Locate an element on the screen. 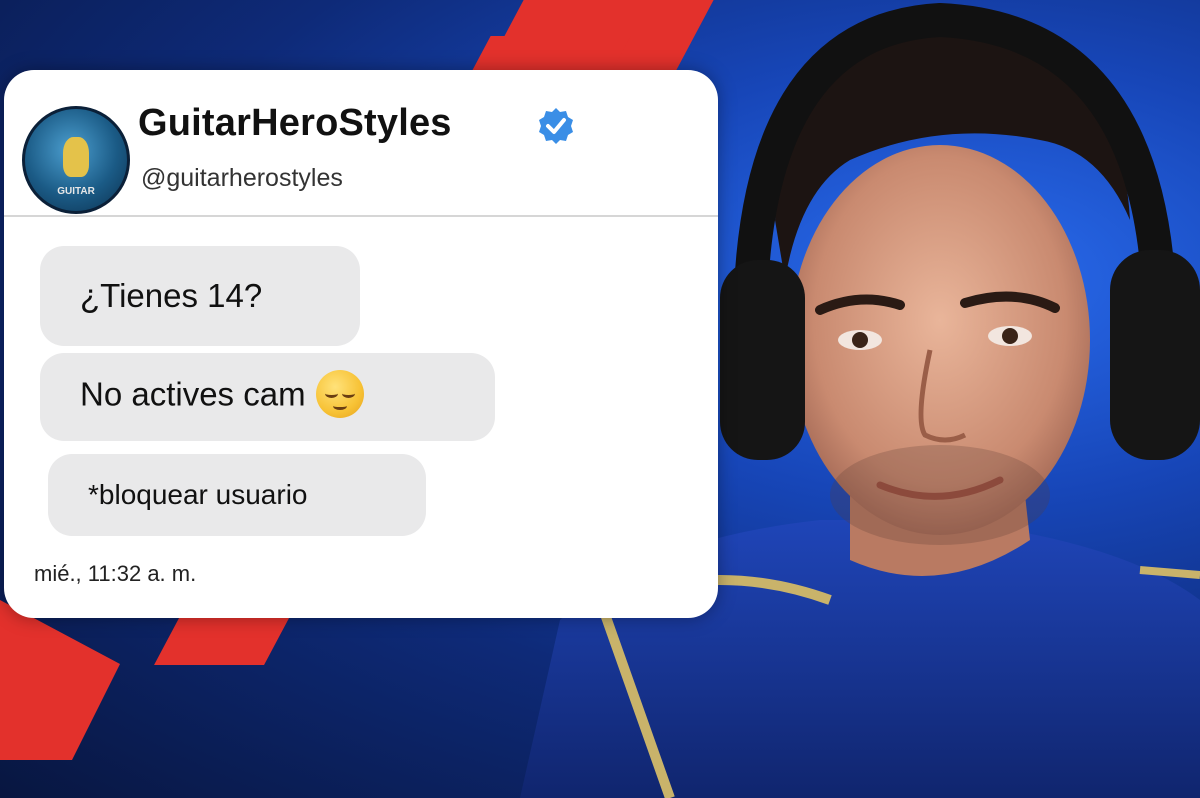 This screenshot has height=798, width=1200. message-bubble: No actives cam is located at coordinates (267, 397).